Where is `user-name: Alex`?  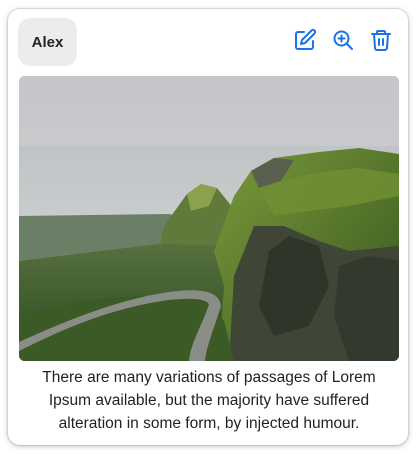
user-name: Alex is located at coordinates (47, 42).